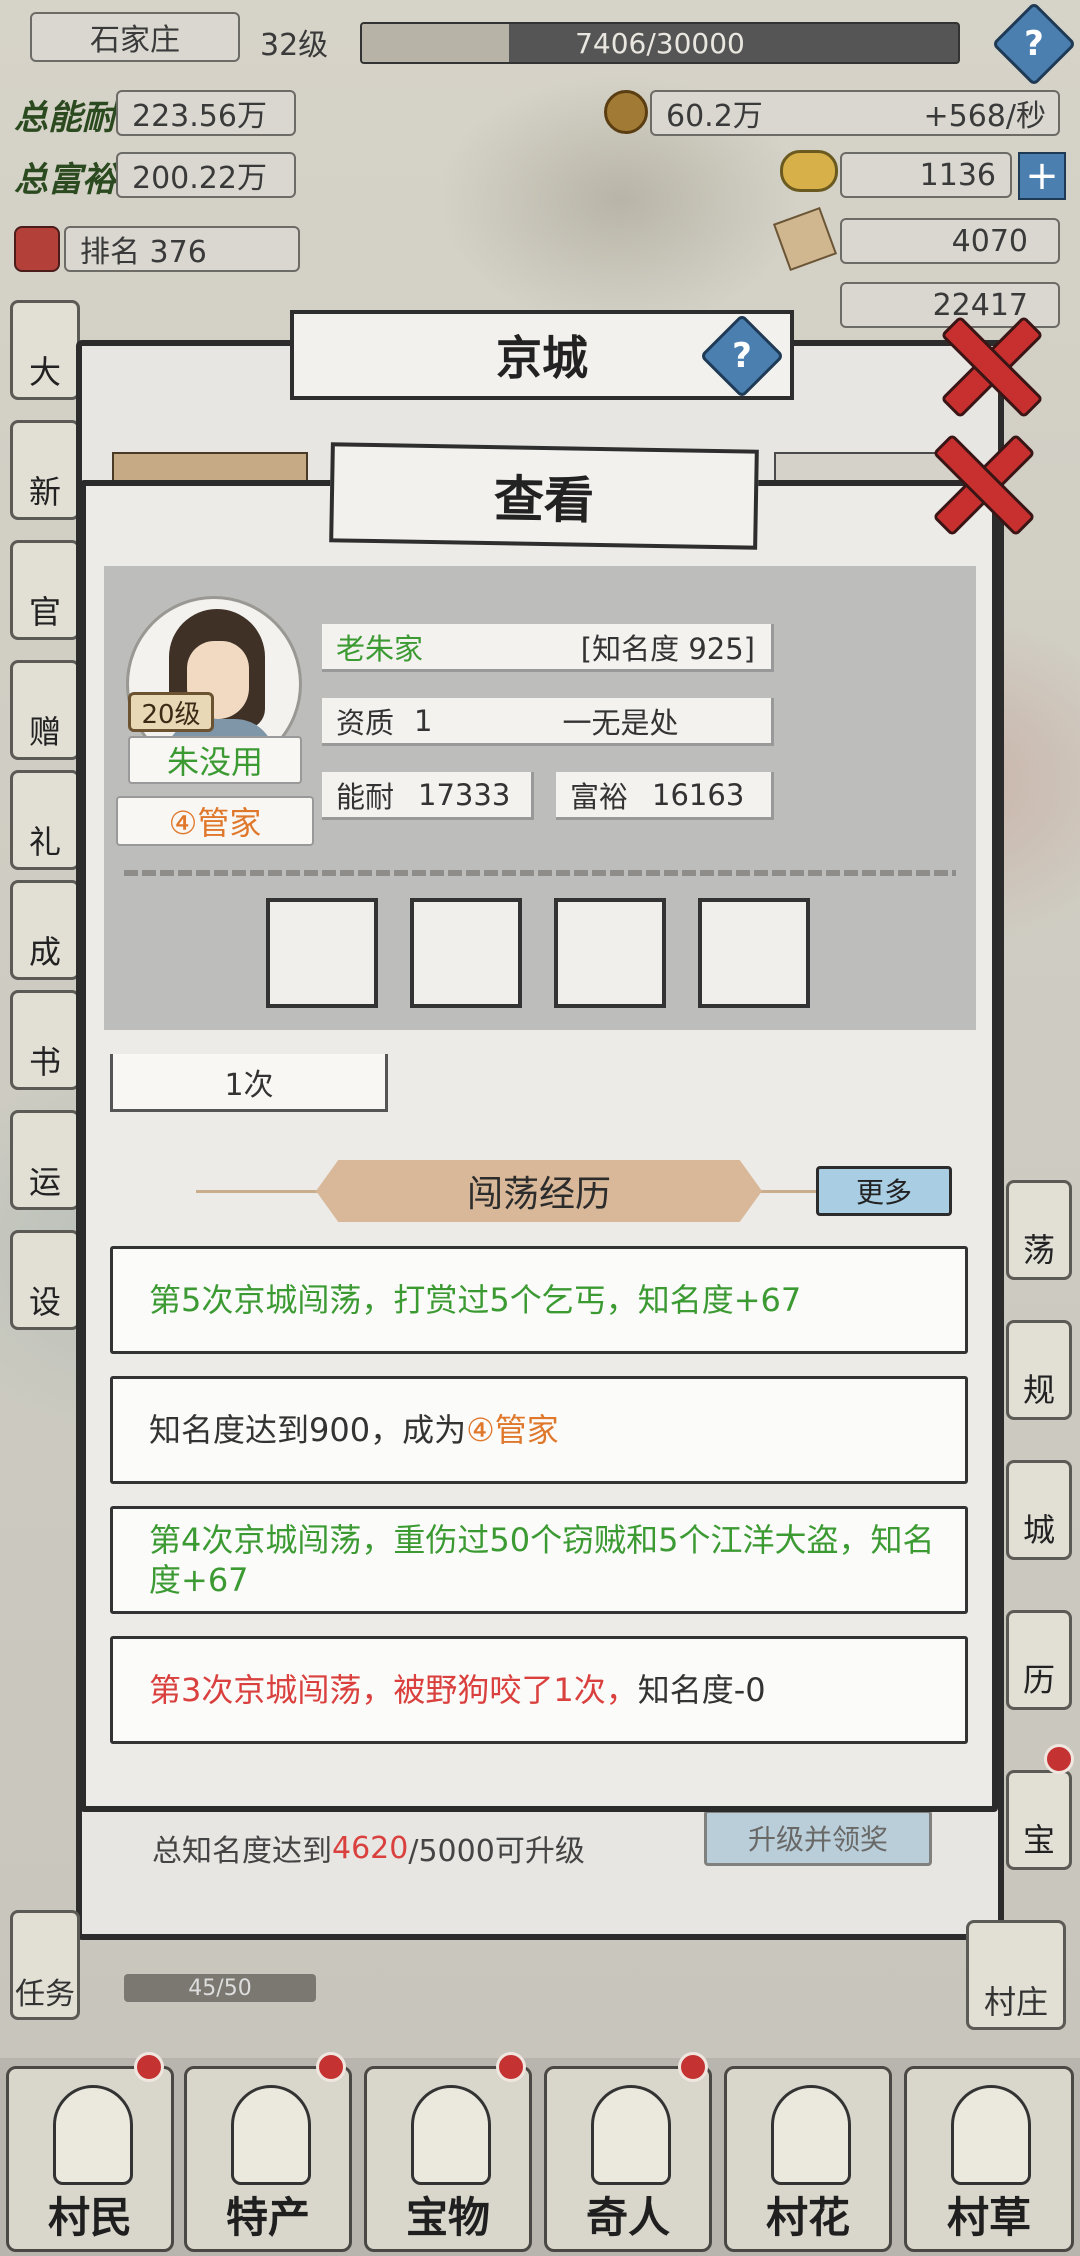 Image resolution: width=1080 pixels, height=2256 pixels. I want to click on upgrade-prefix: 总知名度达到, so click(242, 1851).